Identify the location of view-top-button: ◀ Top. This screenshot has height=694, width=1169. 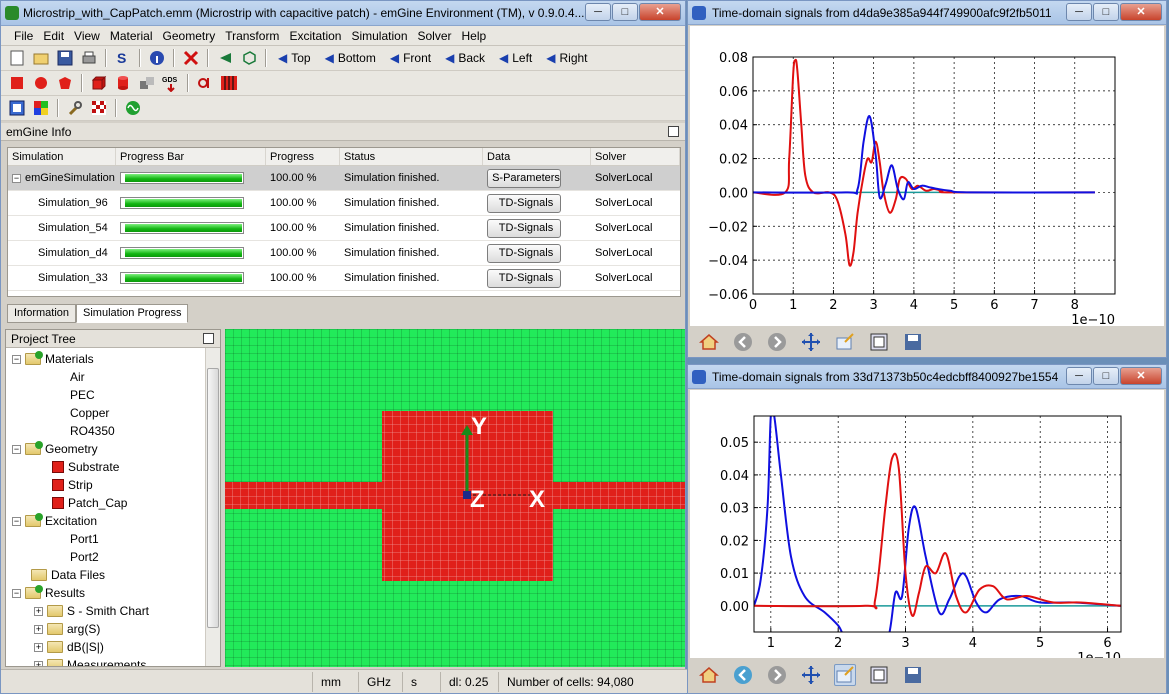
(294, 58).